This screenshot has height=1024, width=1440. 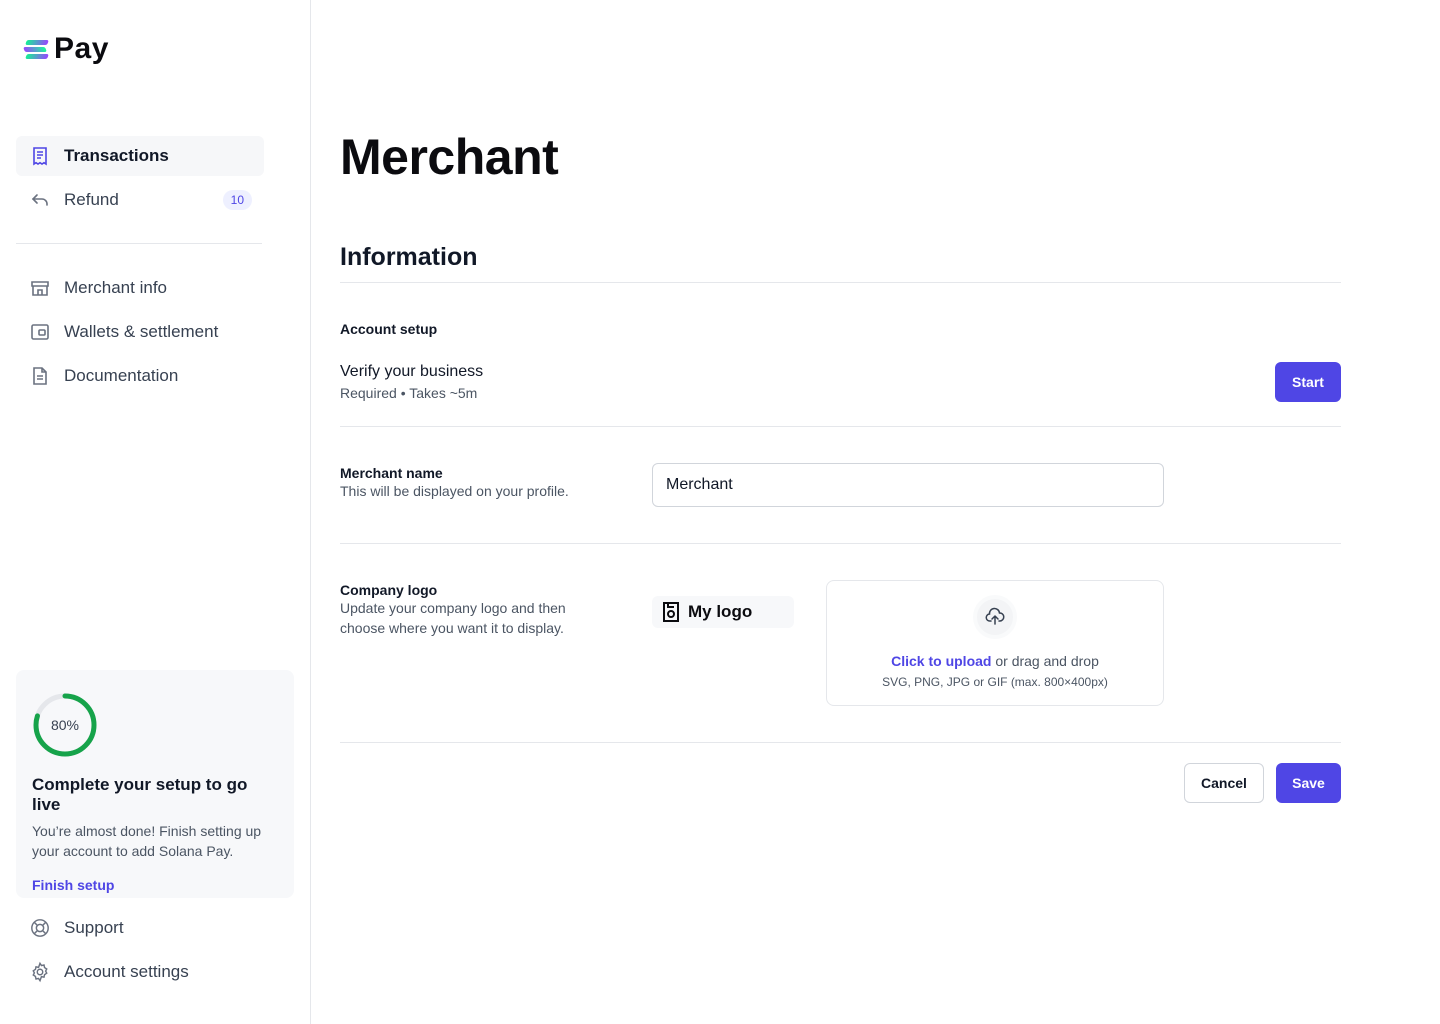 I want to click on page-title: Merchant, so click(x=449, y=157).